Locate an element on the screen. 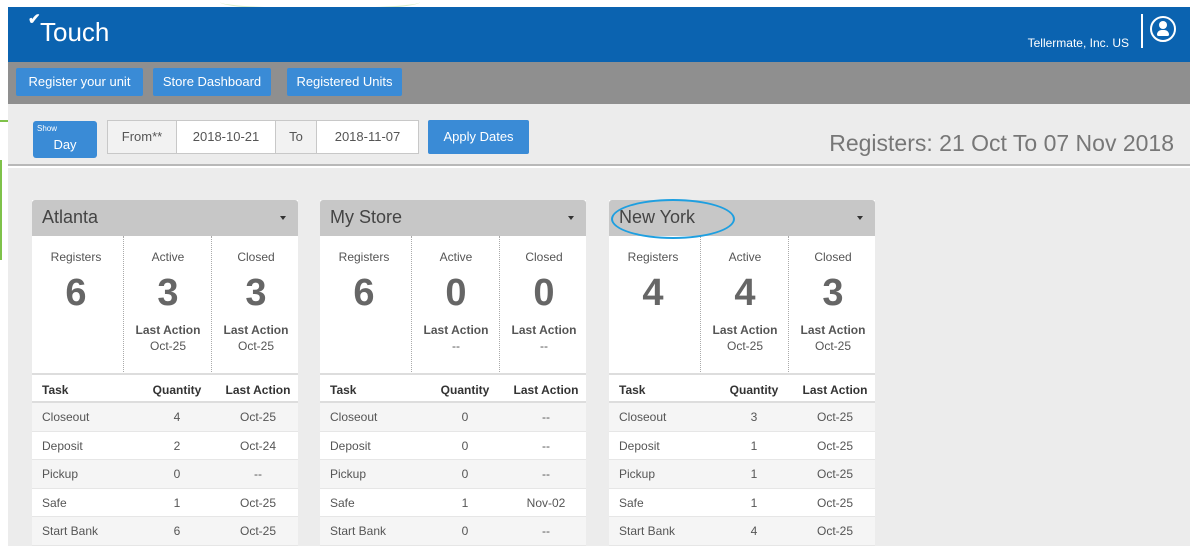  task-cell: Start Bank is located at coordinates (70, 531).